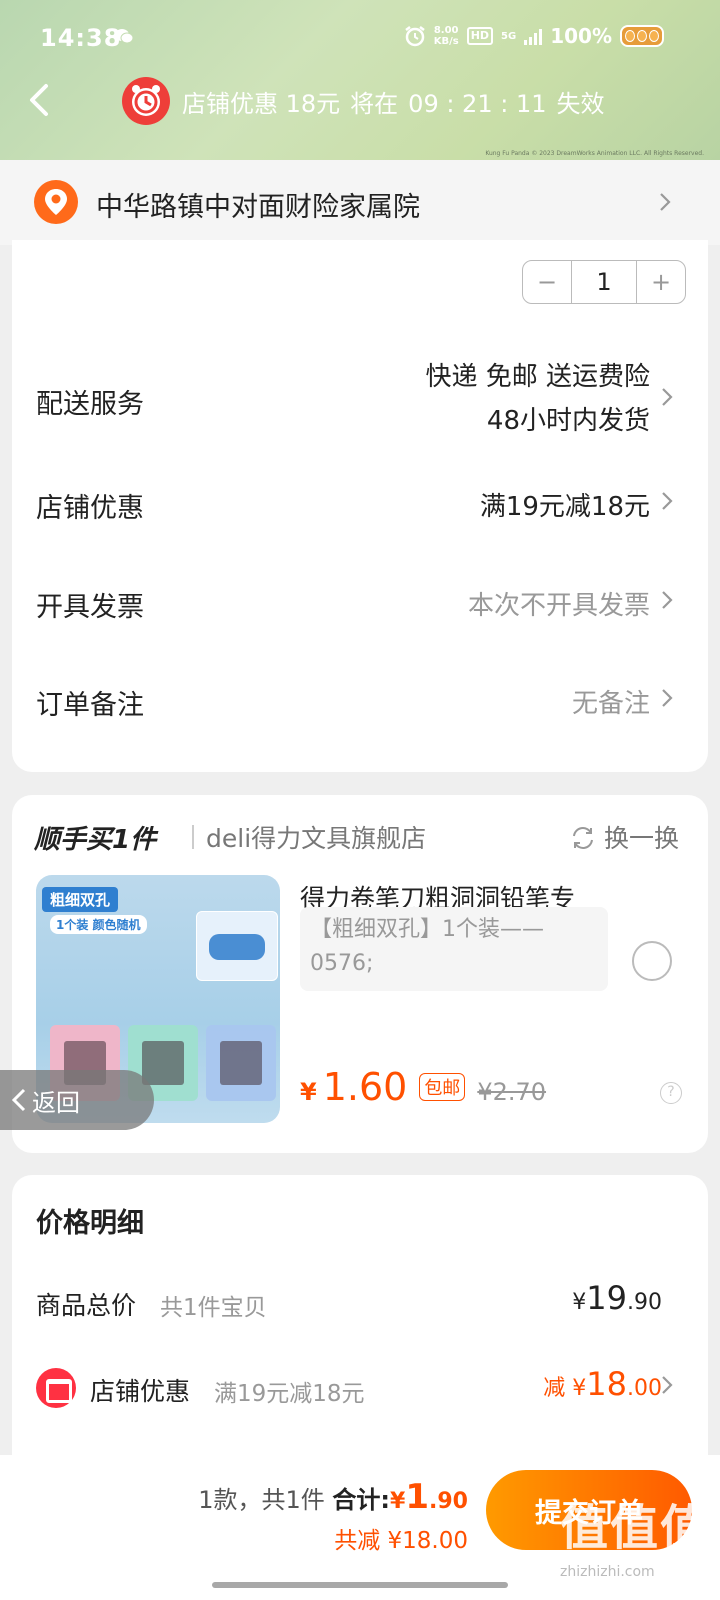 The image size is (720, 1600). Describe the element at coordinates (417, 1497) in the screenshot. I see `total-integer: 1` at that location.